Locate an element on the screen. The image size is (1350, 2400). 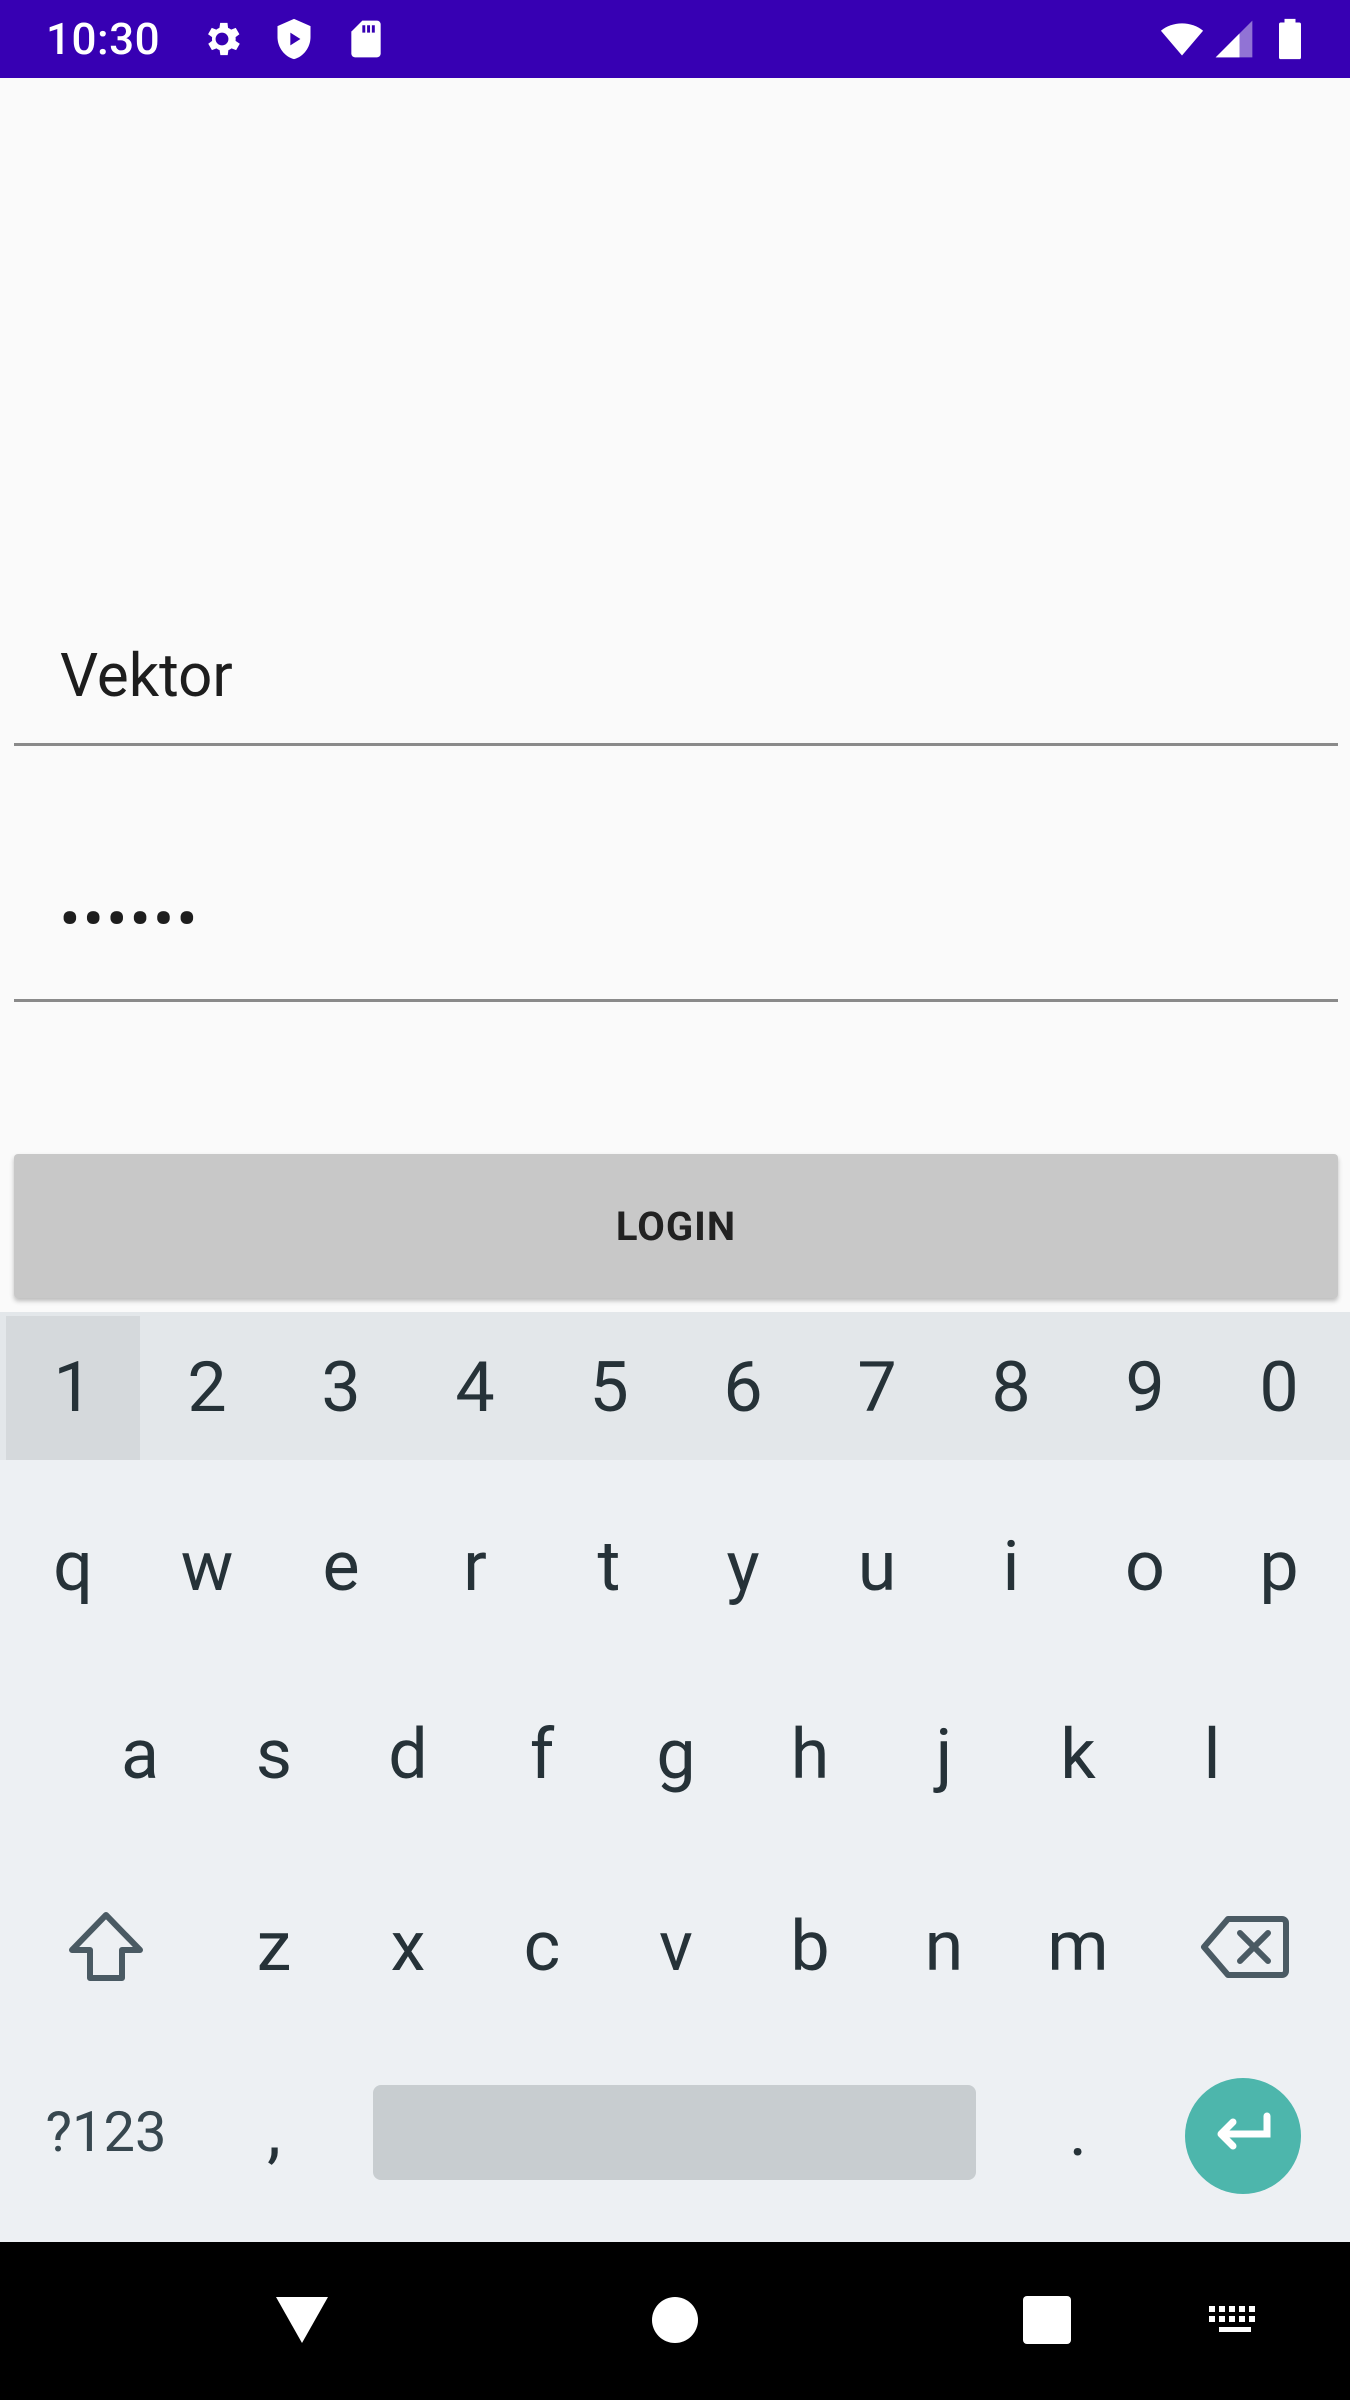
home-button is located at coordinates (675, 2322).